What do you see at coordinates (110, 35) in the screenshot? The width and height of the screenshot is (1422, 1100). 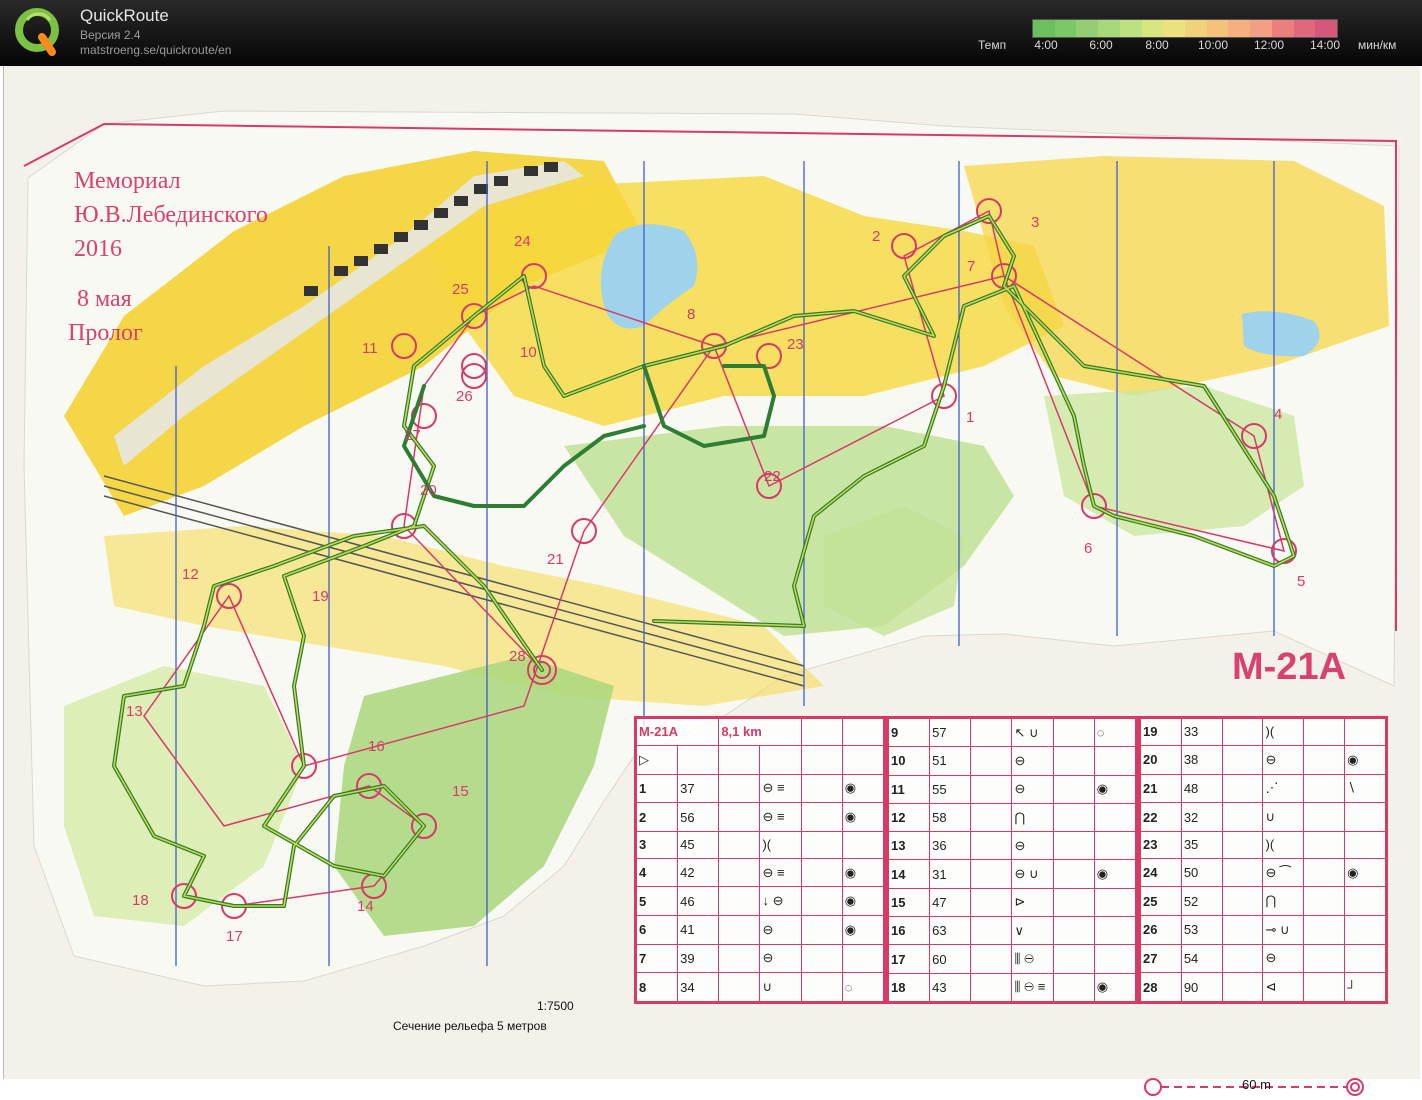 I see `app-version: Версия 2.4` at bounding box center [110, 35].